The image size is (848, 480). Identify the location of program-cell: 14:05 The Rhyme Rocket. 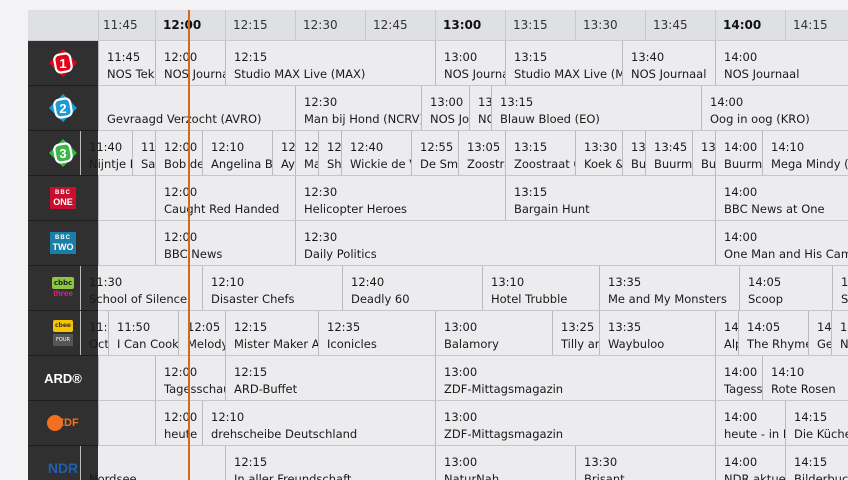
(773, 333).